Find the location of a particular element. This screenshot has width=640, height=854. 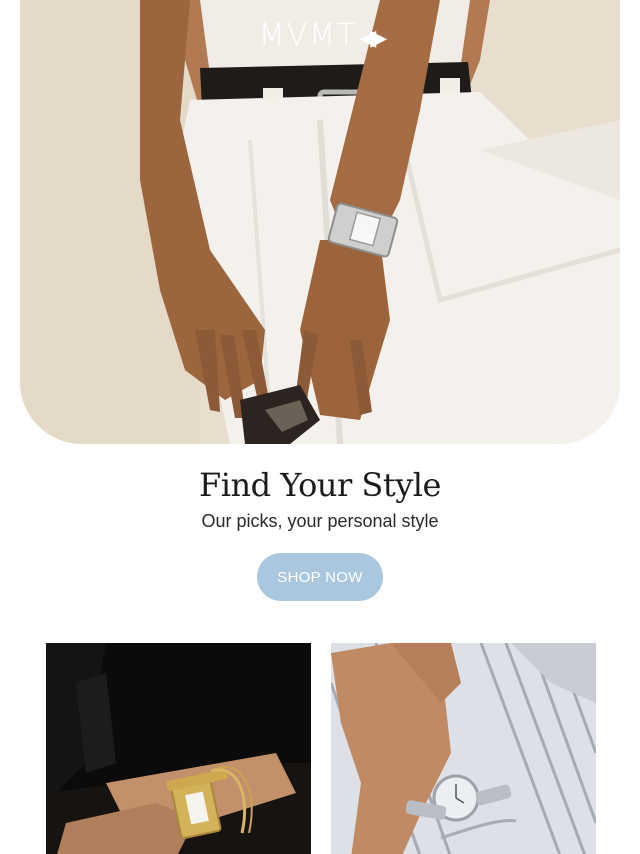

silver-watch-tile is located at coordinates (463, 748).